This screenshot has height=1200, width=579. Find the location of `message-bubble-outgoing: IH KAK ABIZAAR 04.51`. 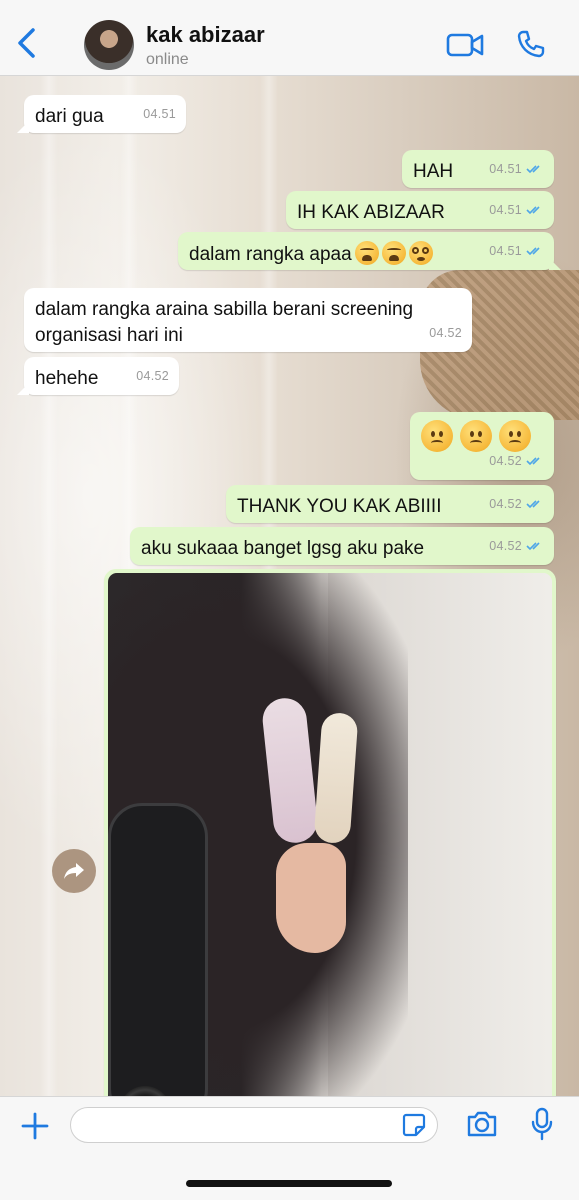

message-bubble-outgoing: IH KAK ABIZAAR 04.51 is located at coordinates (420, 210).